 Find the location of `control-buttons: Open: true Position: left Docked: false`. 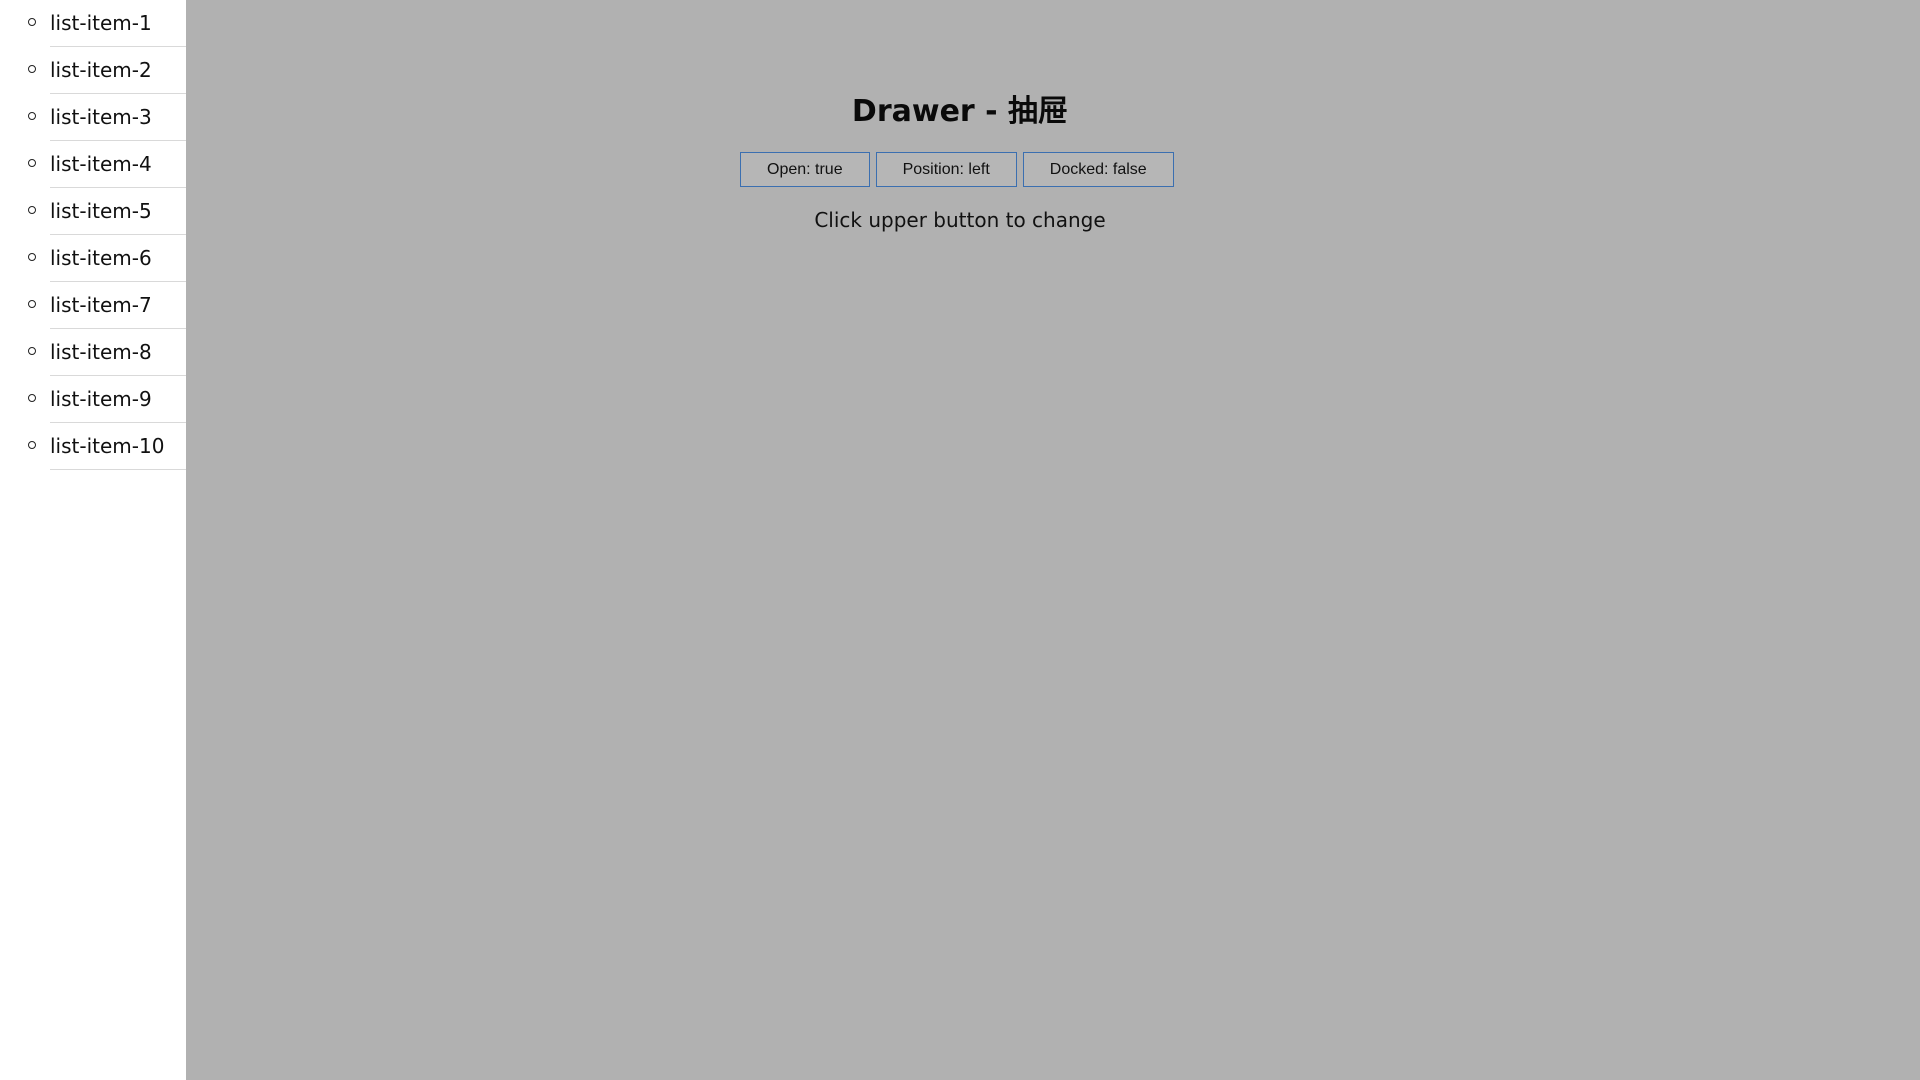

control-buttons: Open: true Position: left Docked: false is located at coordinates (957, 169).